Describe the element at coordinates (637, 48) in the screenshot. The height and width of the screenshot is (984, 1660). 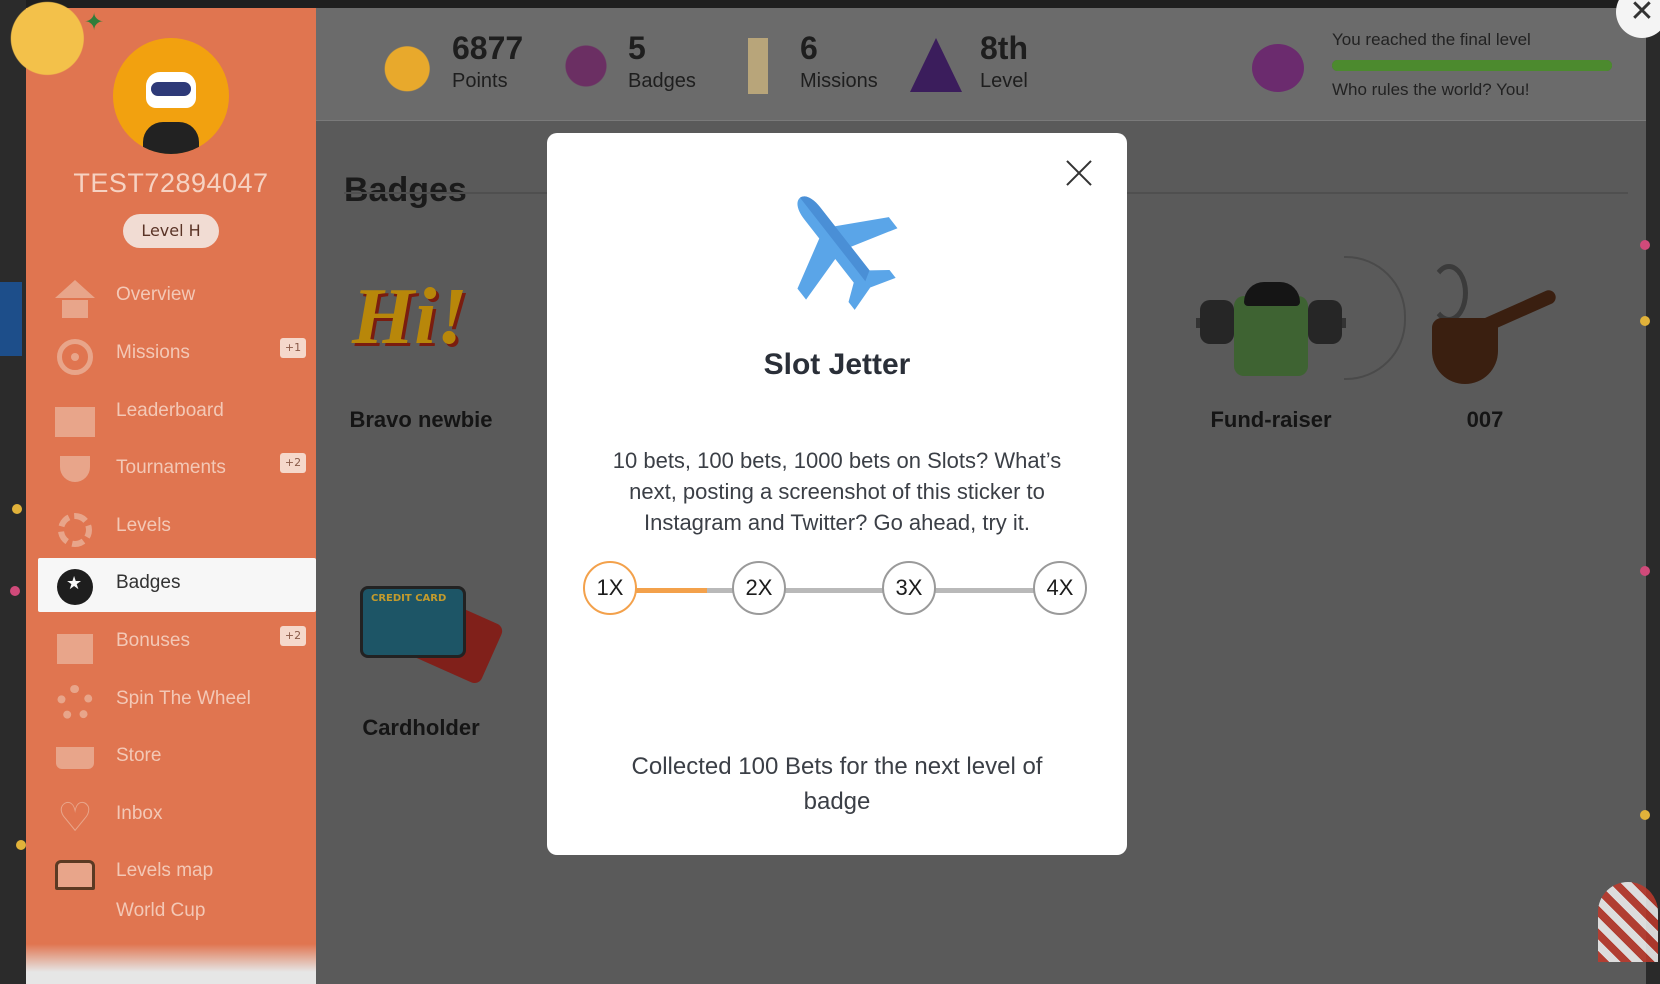
I see `stat-value: 5` at that location.